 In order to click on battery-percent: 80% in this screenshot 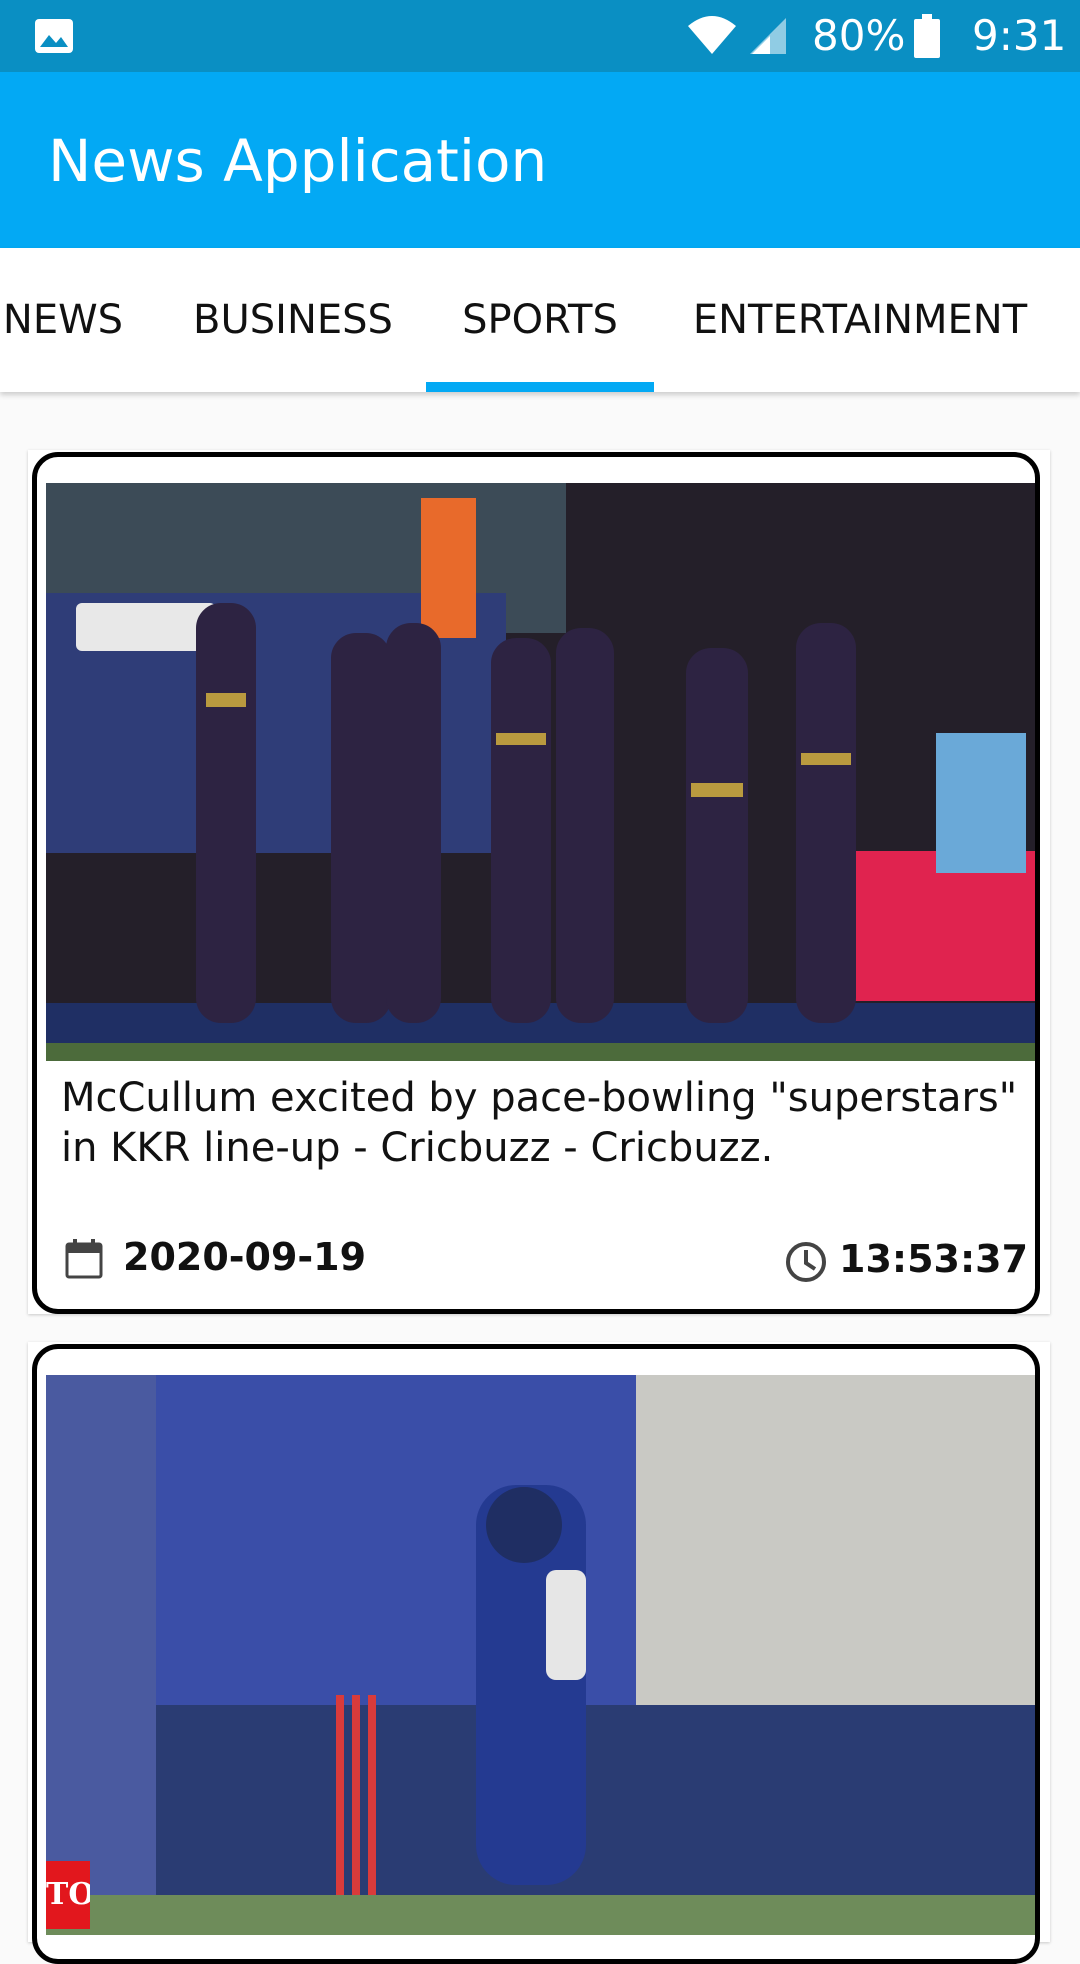, I will do `click(859, 35)`.